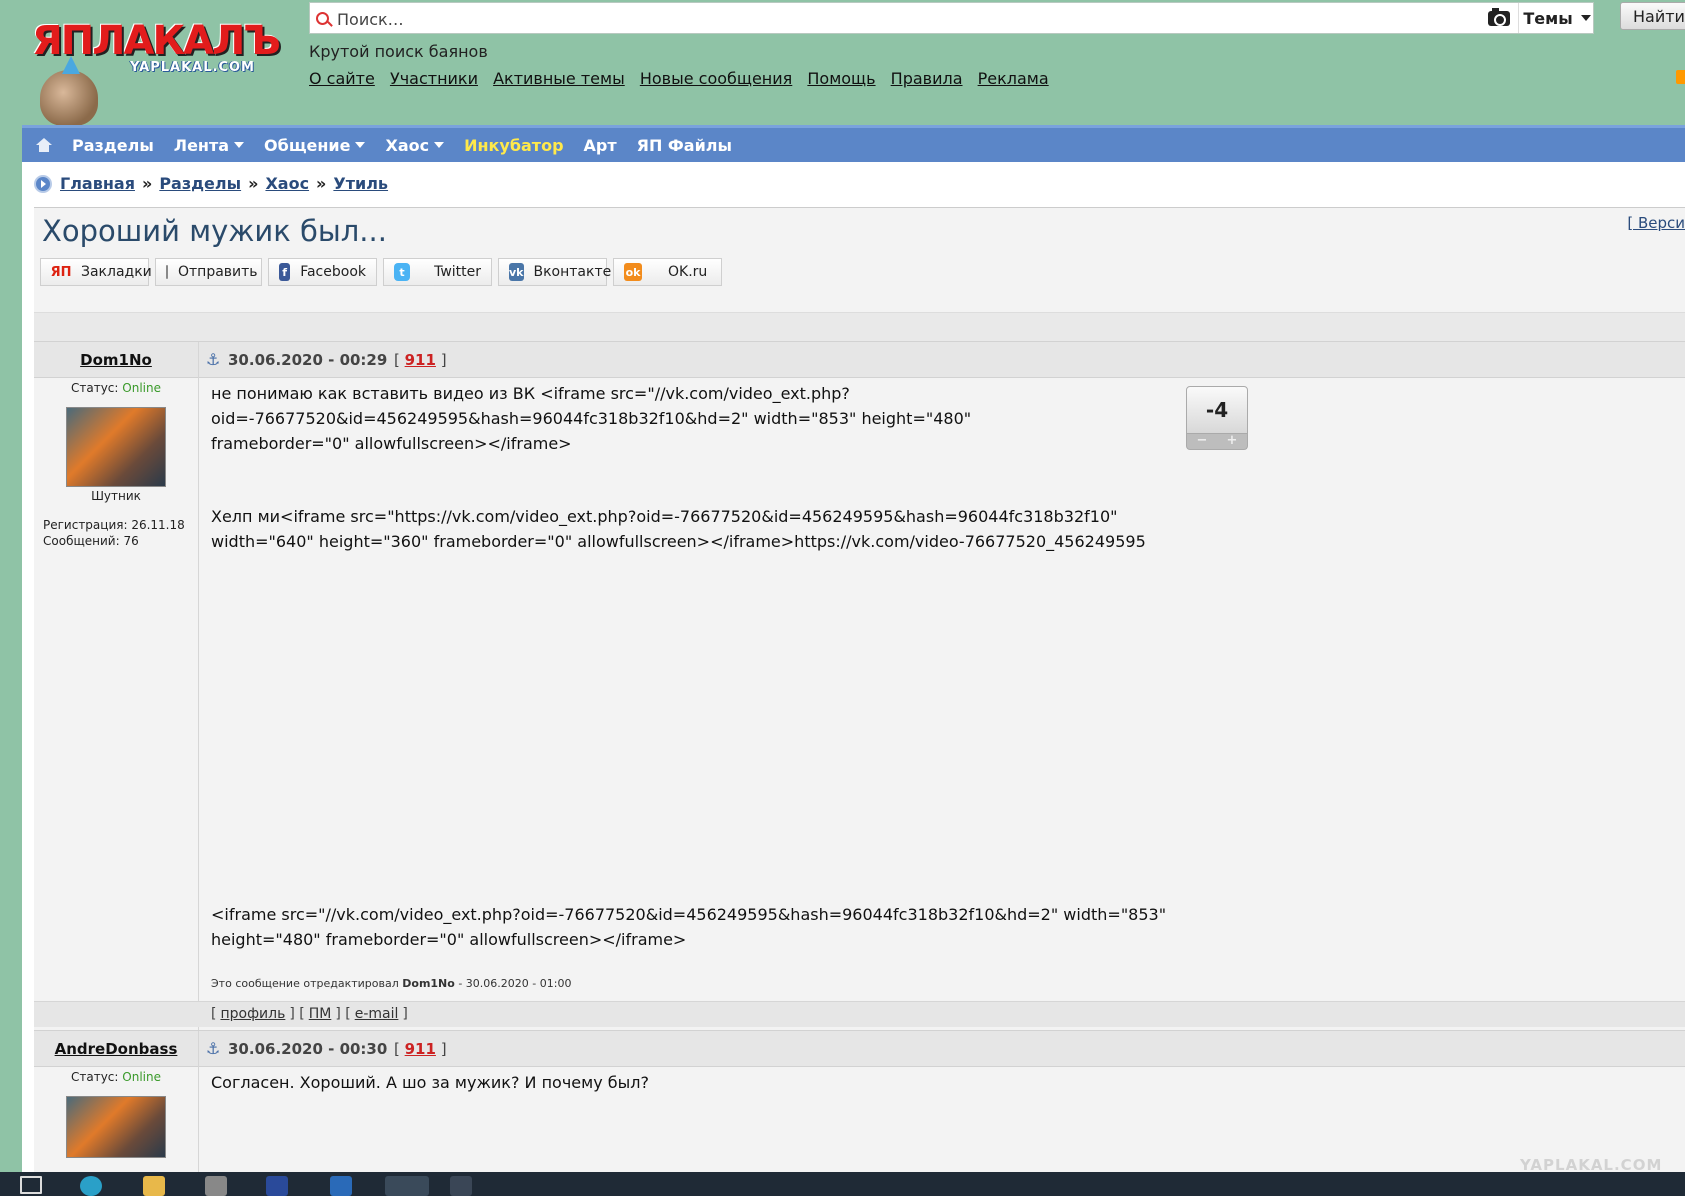  I want to click on nav-communication: Общение, so click(315, 145).